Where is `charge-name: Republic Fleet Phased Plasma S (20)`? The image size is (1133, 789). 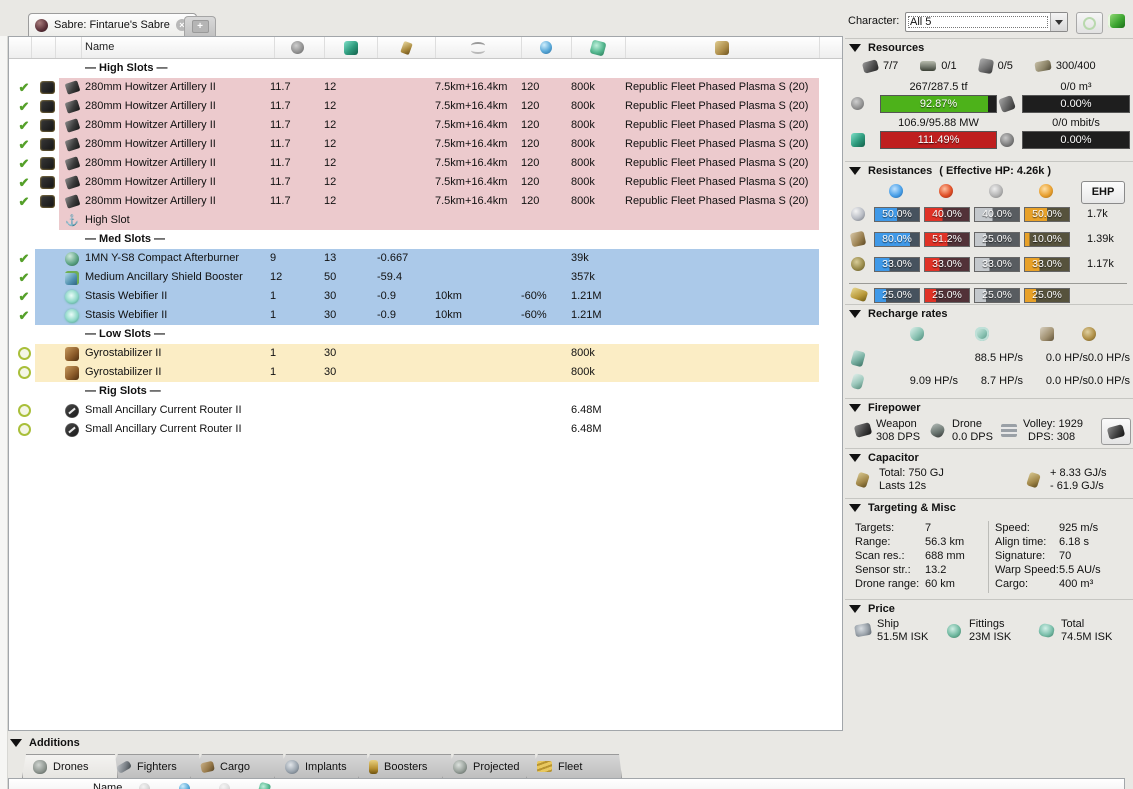
charge-name: Republic Fleet Phased Plasma S (20) is located at coordinates (717, 87).